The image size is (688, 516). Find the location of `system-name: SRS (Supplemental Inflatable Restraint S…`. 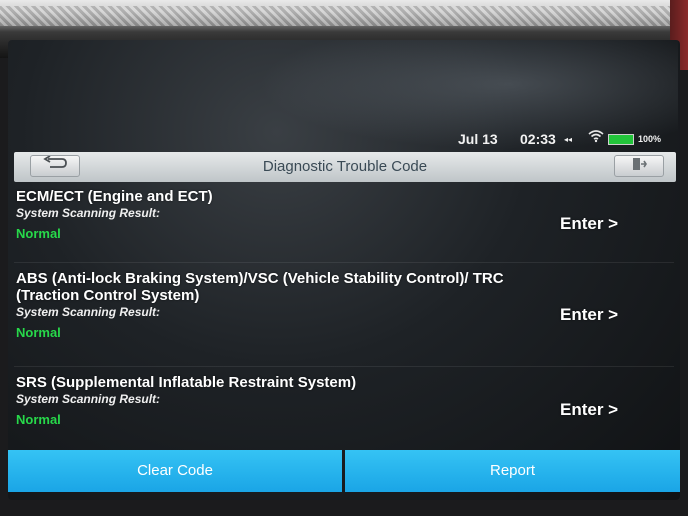

system-name: SRS (Supplemental Inflatable Restraint S… is located at coordinates (186, 382).